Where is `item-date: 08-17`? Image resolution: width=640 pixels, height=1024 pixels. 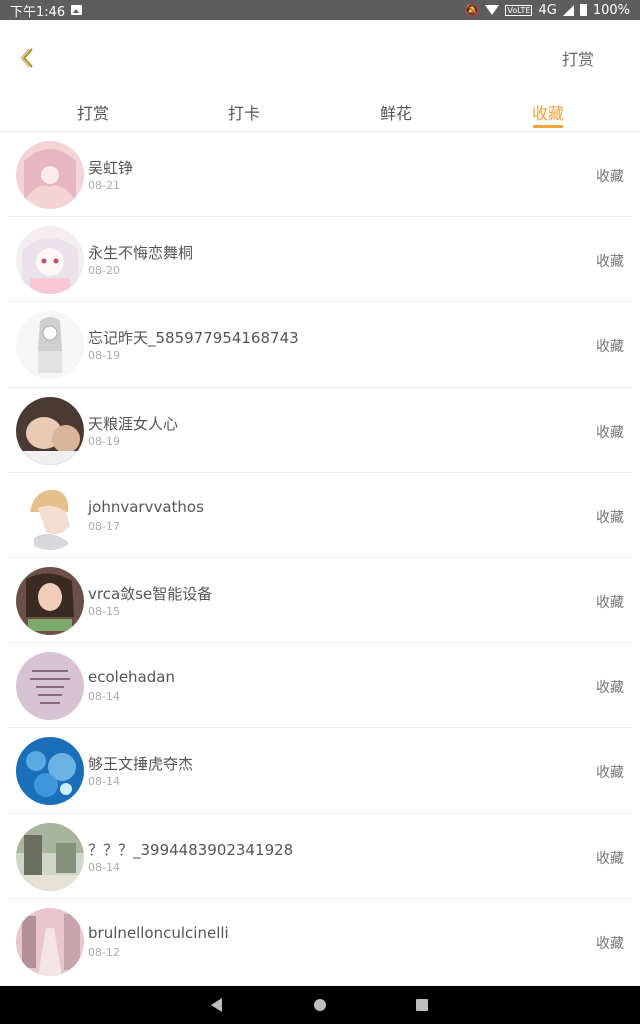
item-date: 08-17 is located at coordinates (104, 526).